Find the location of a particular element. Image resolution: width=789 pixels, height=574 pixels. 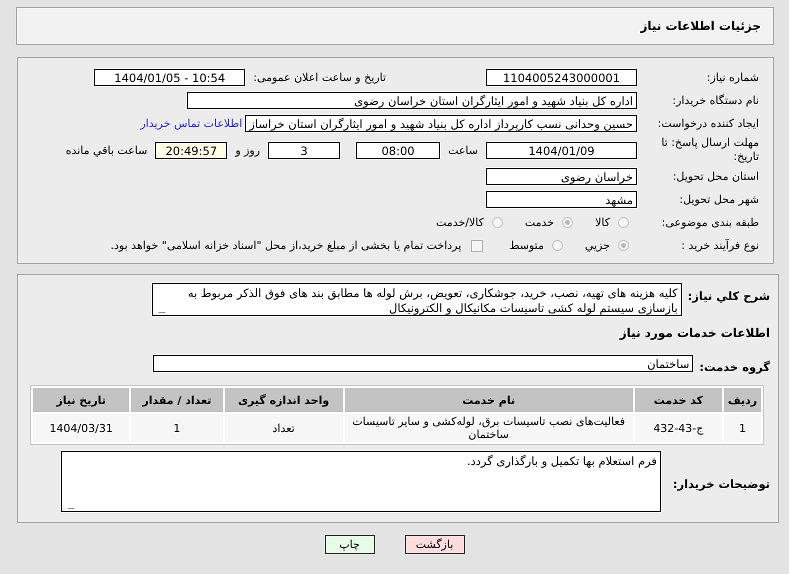

city-field: مشهد is located at coordinates (561, 199).